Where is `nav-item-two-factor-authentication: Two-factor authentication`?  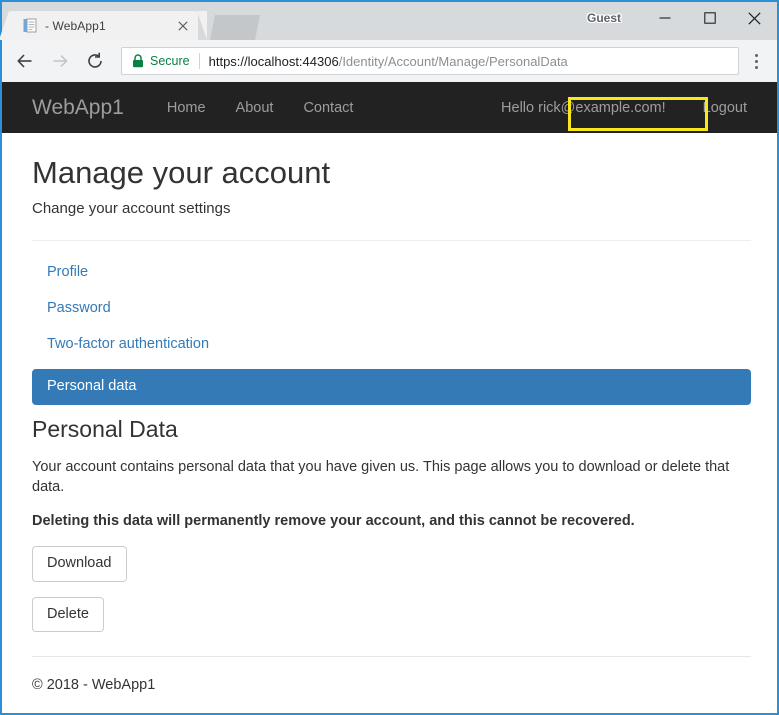 nav-item-two-factor-authentication: Two-factor authentication is located at coordinates (389, 345).